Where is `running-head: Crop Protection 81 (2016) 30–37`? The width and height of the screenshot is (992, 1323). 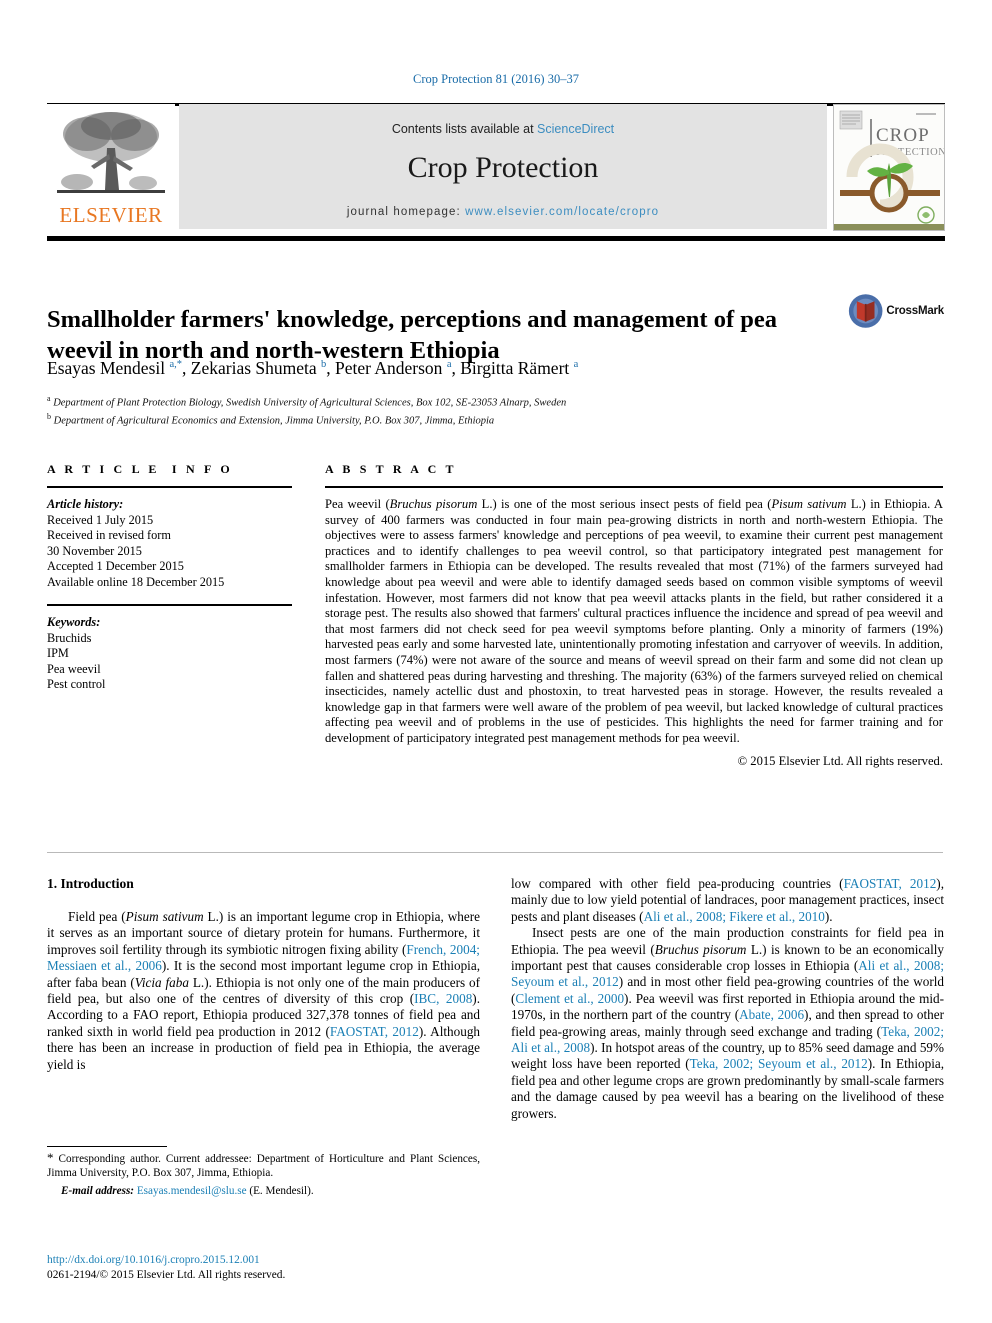 running-head: Crop Protection 81 (2016) 30–37 is located at coordinates (496, 79).